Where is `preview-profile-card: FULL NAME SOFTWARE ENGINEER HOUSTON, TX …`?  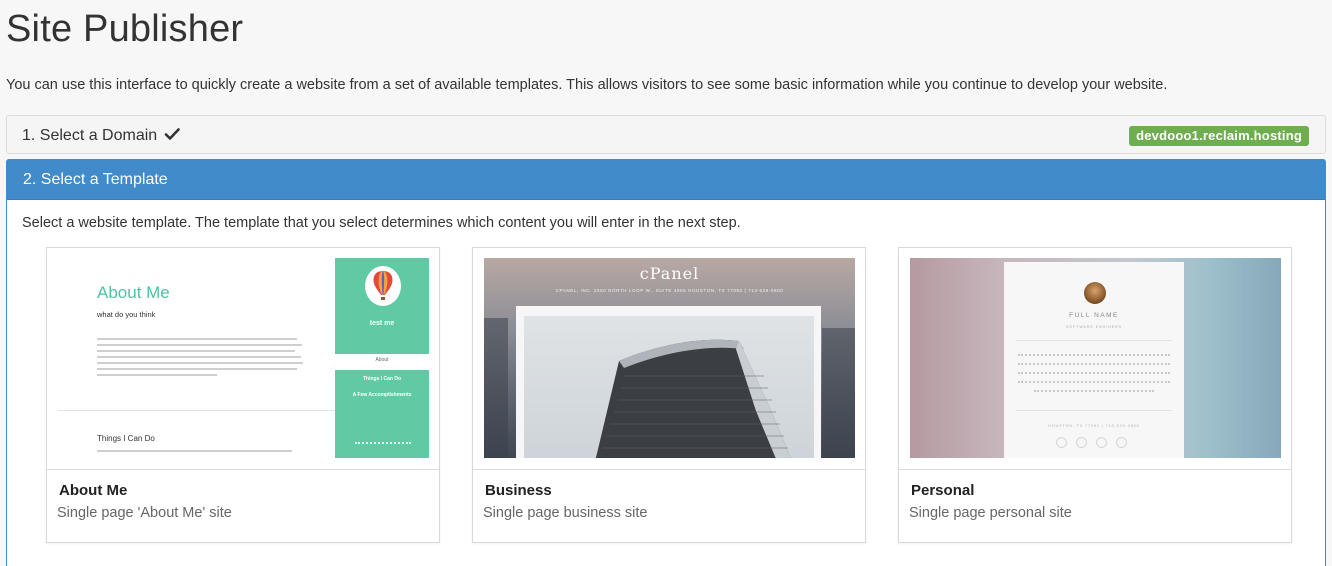
preview-profile-card: FULL NAME SOFTWARE ENGINEER HOUSTON, TX … is located at coordinates (1094, 360).